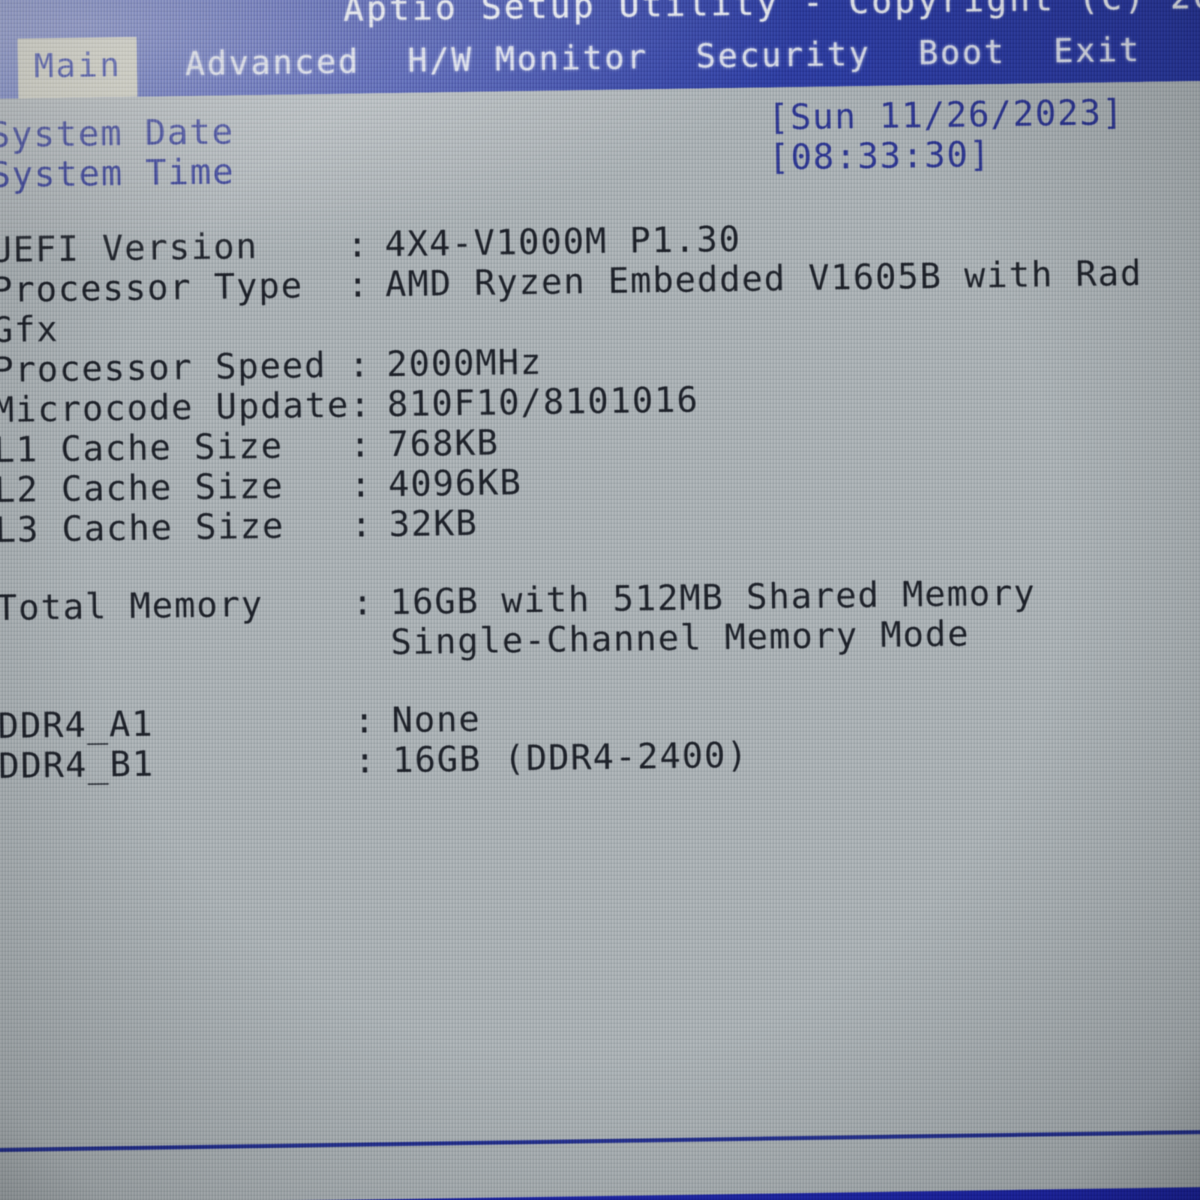 Image resolution: width=1200 pixels, height=1200 pixels. I want to click on processor-type-label: Processor Type, so click(152, 288).